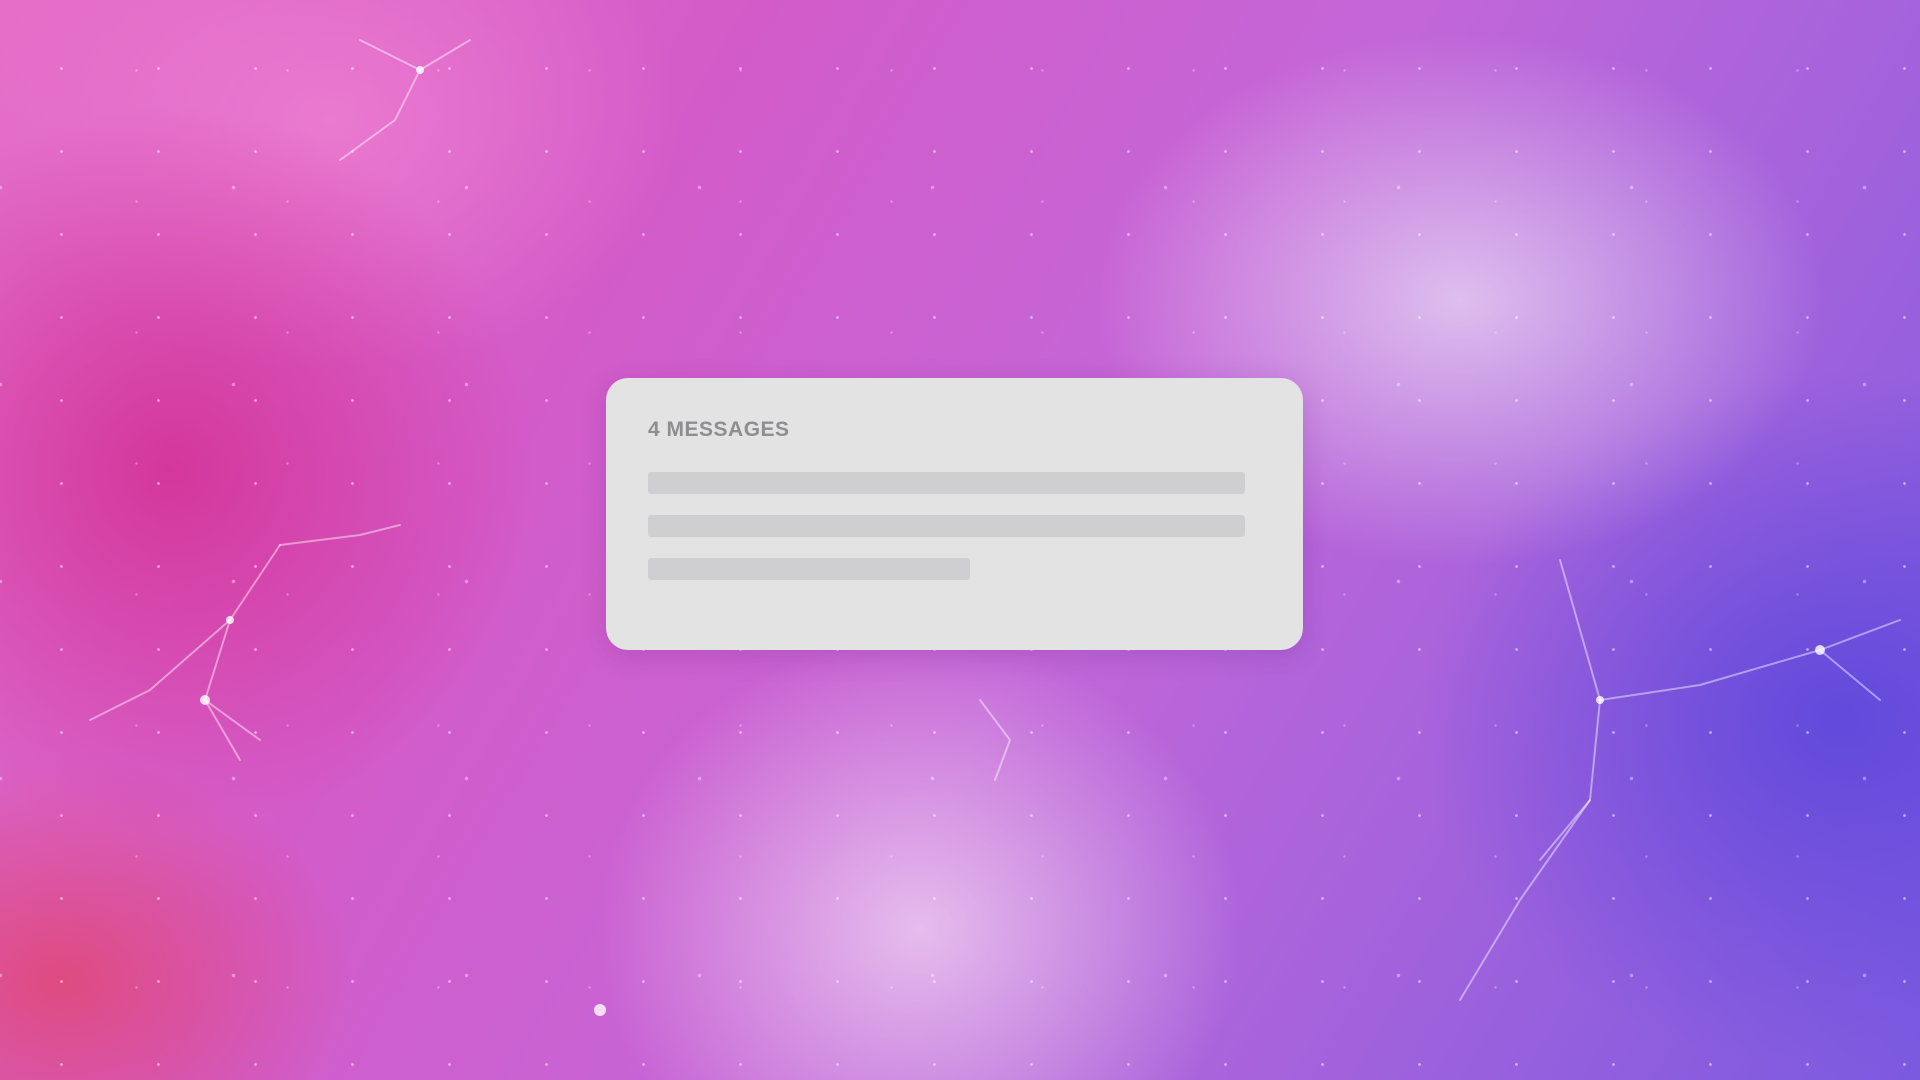 The height and width of the screenshot is (1080, 1920). Describe the element at coordinates (954, 514) in the screenshot. I see `notification-card: 4 MESSAGES` at that location.